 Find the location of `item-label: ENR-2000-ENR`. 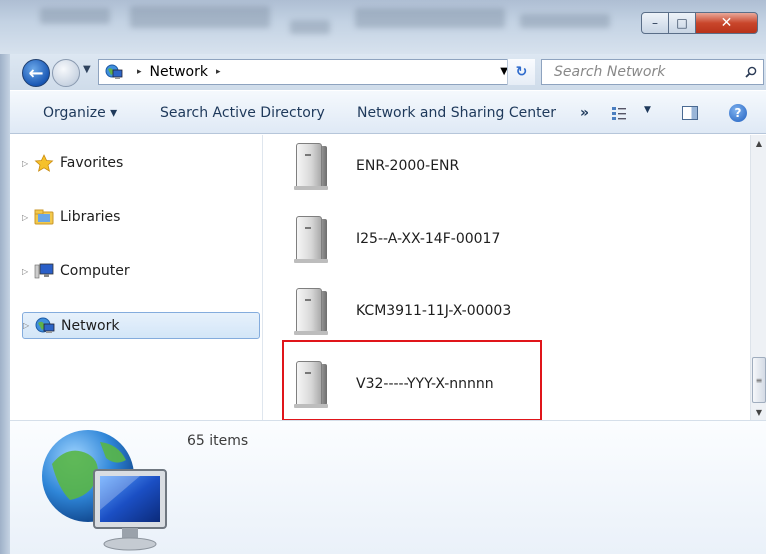

item-label: ENR-2000-ENR is located at coordinates (408, 166).